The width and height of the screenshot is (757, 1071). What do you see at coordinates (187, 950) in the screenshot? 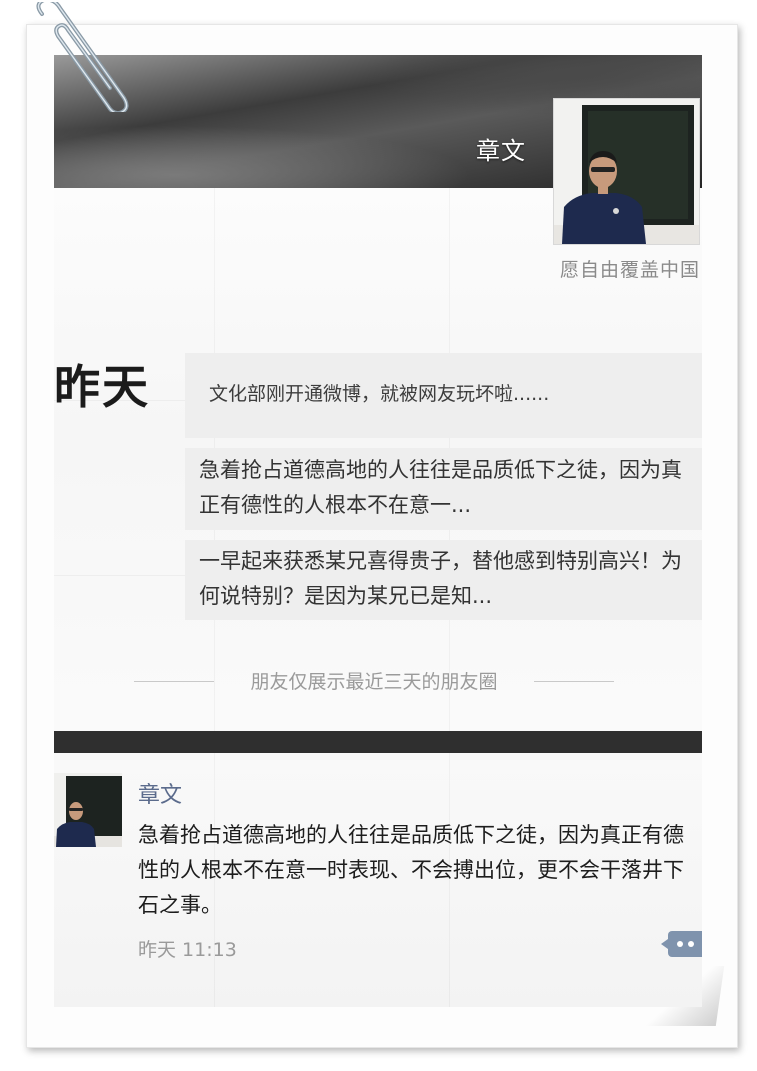
I see `detail-timestamp: 昨天 11:13` at bounding box center [187, 950].